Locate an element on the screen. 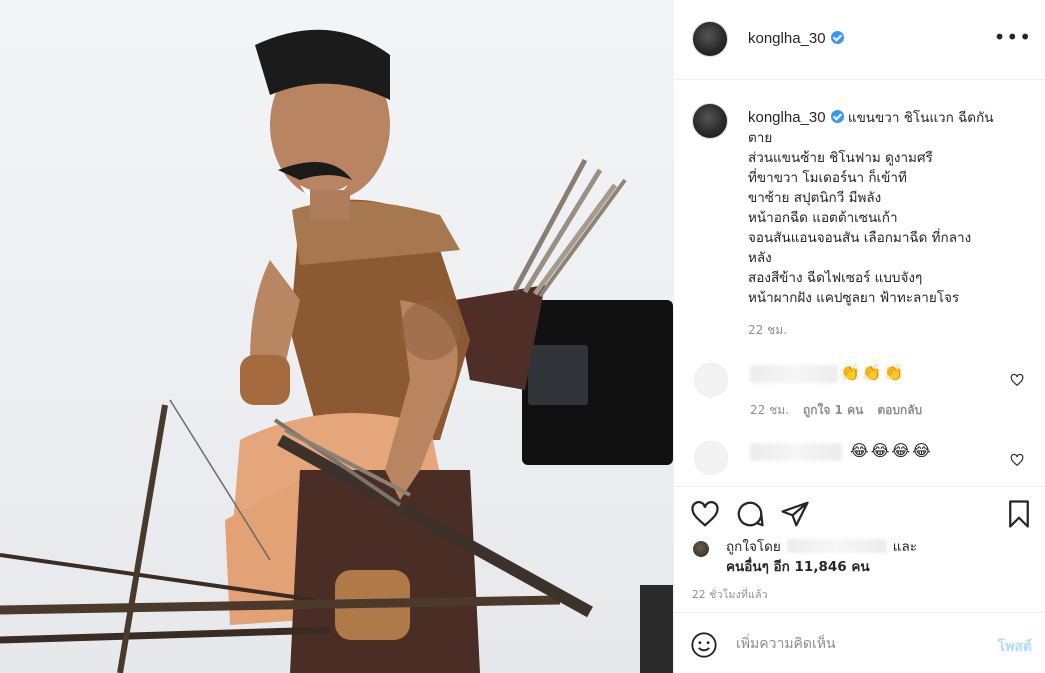 The width and height of the screenshot is (1045, 673). post-header: konglha_30 ••• is located at coordinates (859, 40).